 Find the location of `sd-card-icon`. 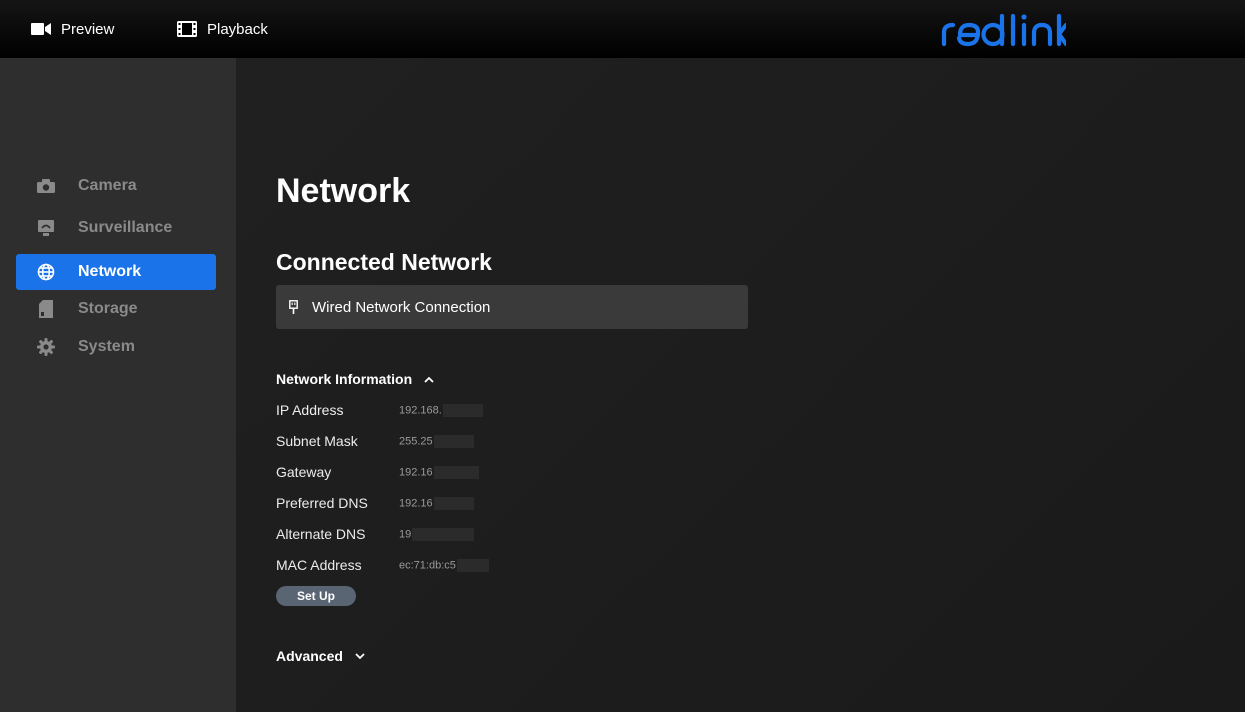

sd-card-icon is located at coordinates (46, 309).